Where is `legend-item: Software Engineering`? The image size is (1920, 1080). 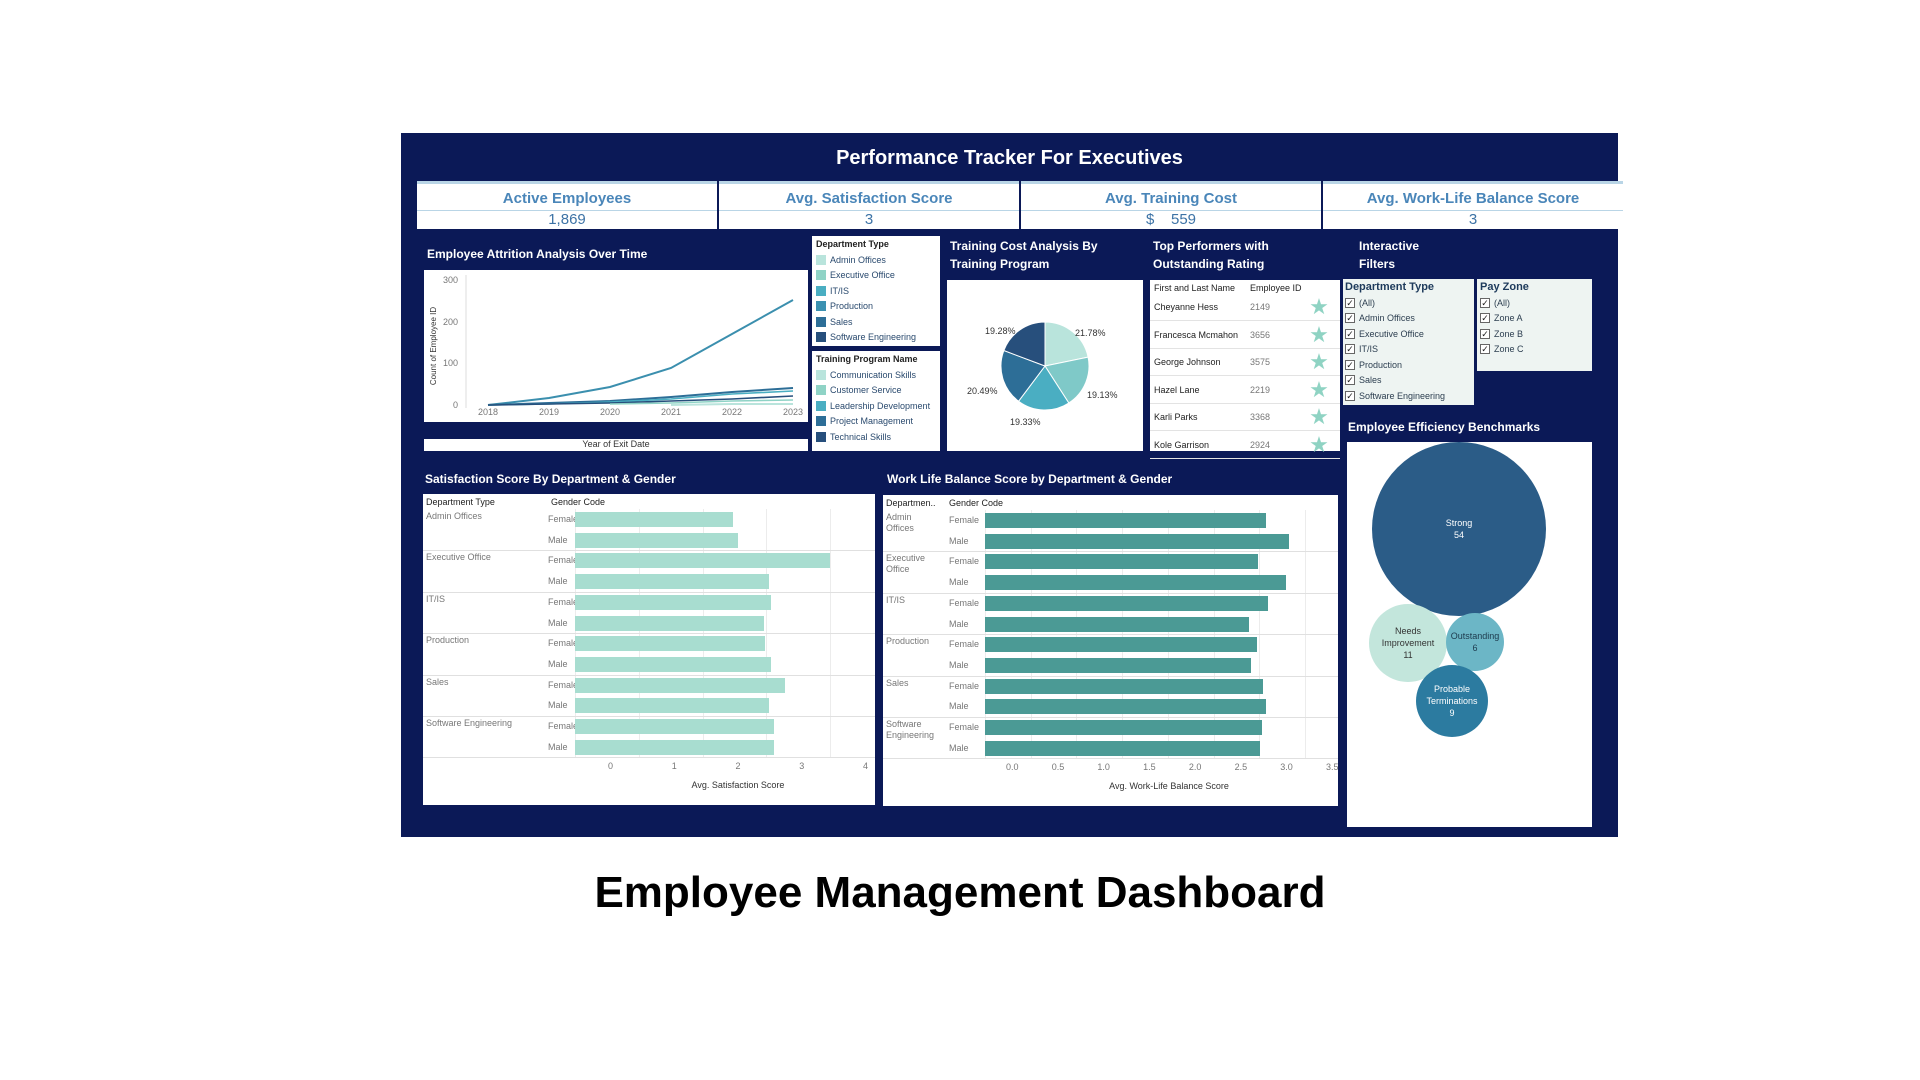 legend-item: Software Engineering is located at coordinates (876, 338).